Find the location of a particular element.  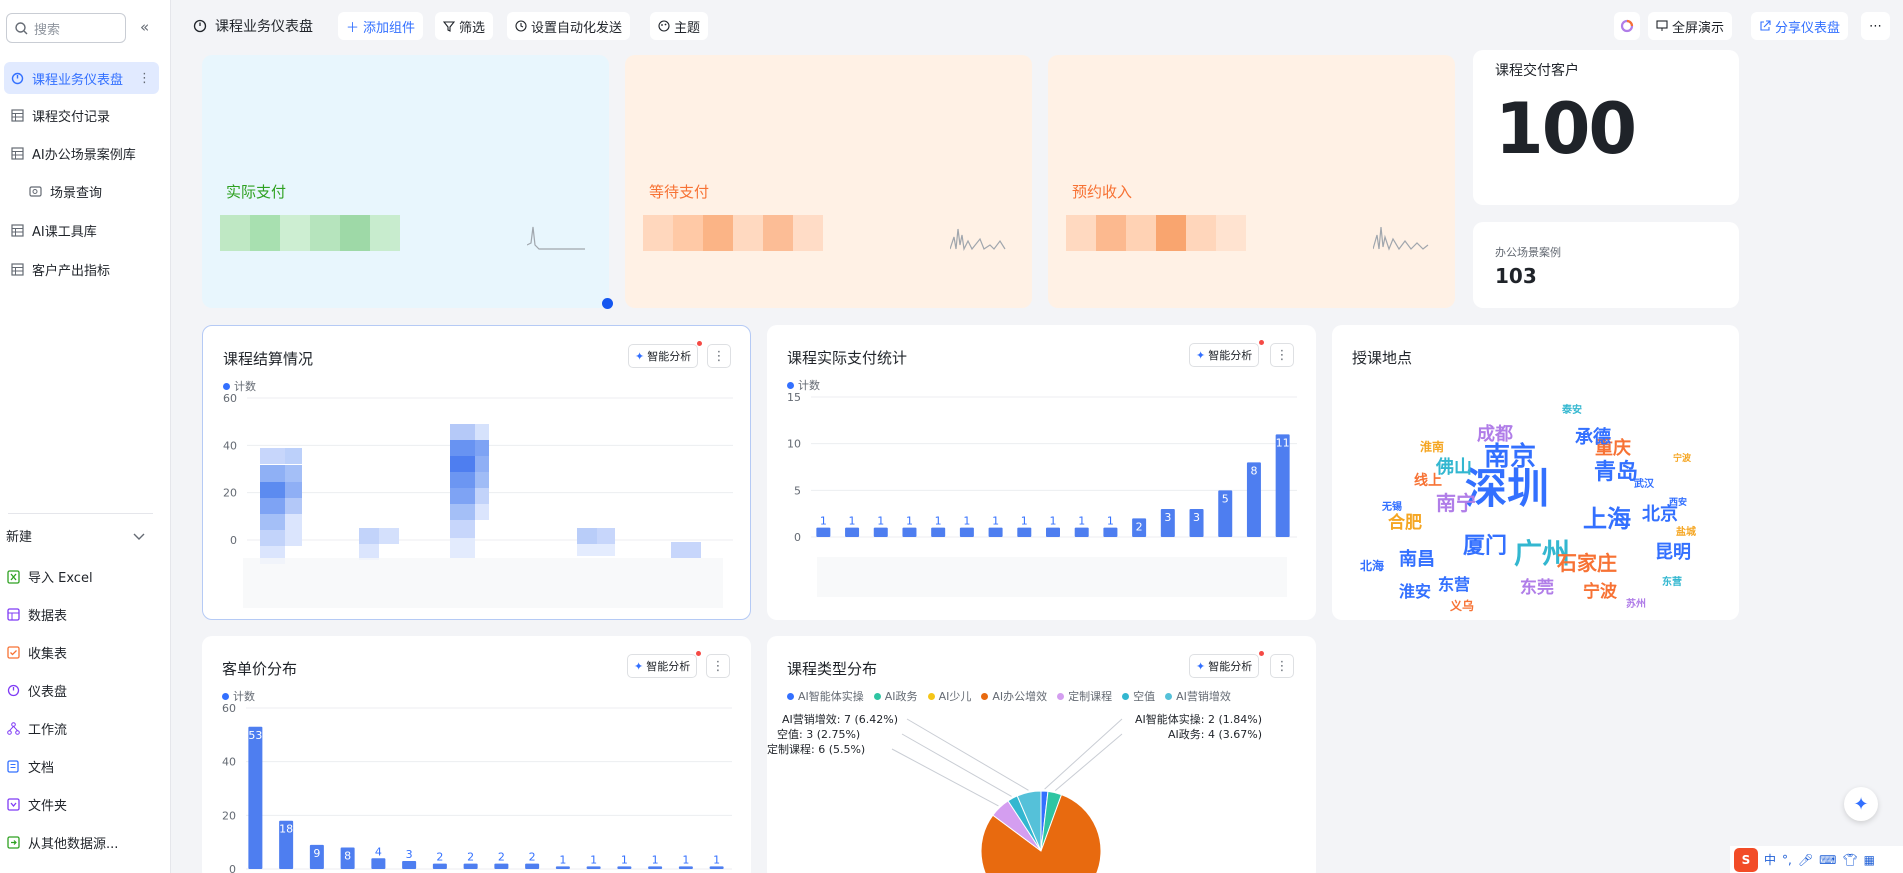

add-widget-button: ＋添加组件 is located at coordinates (381, 26).